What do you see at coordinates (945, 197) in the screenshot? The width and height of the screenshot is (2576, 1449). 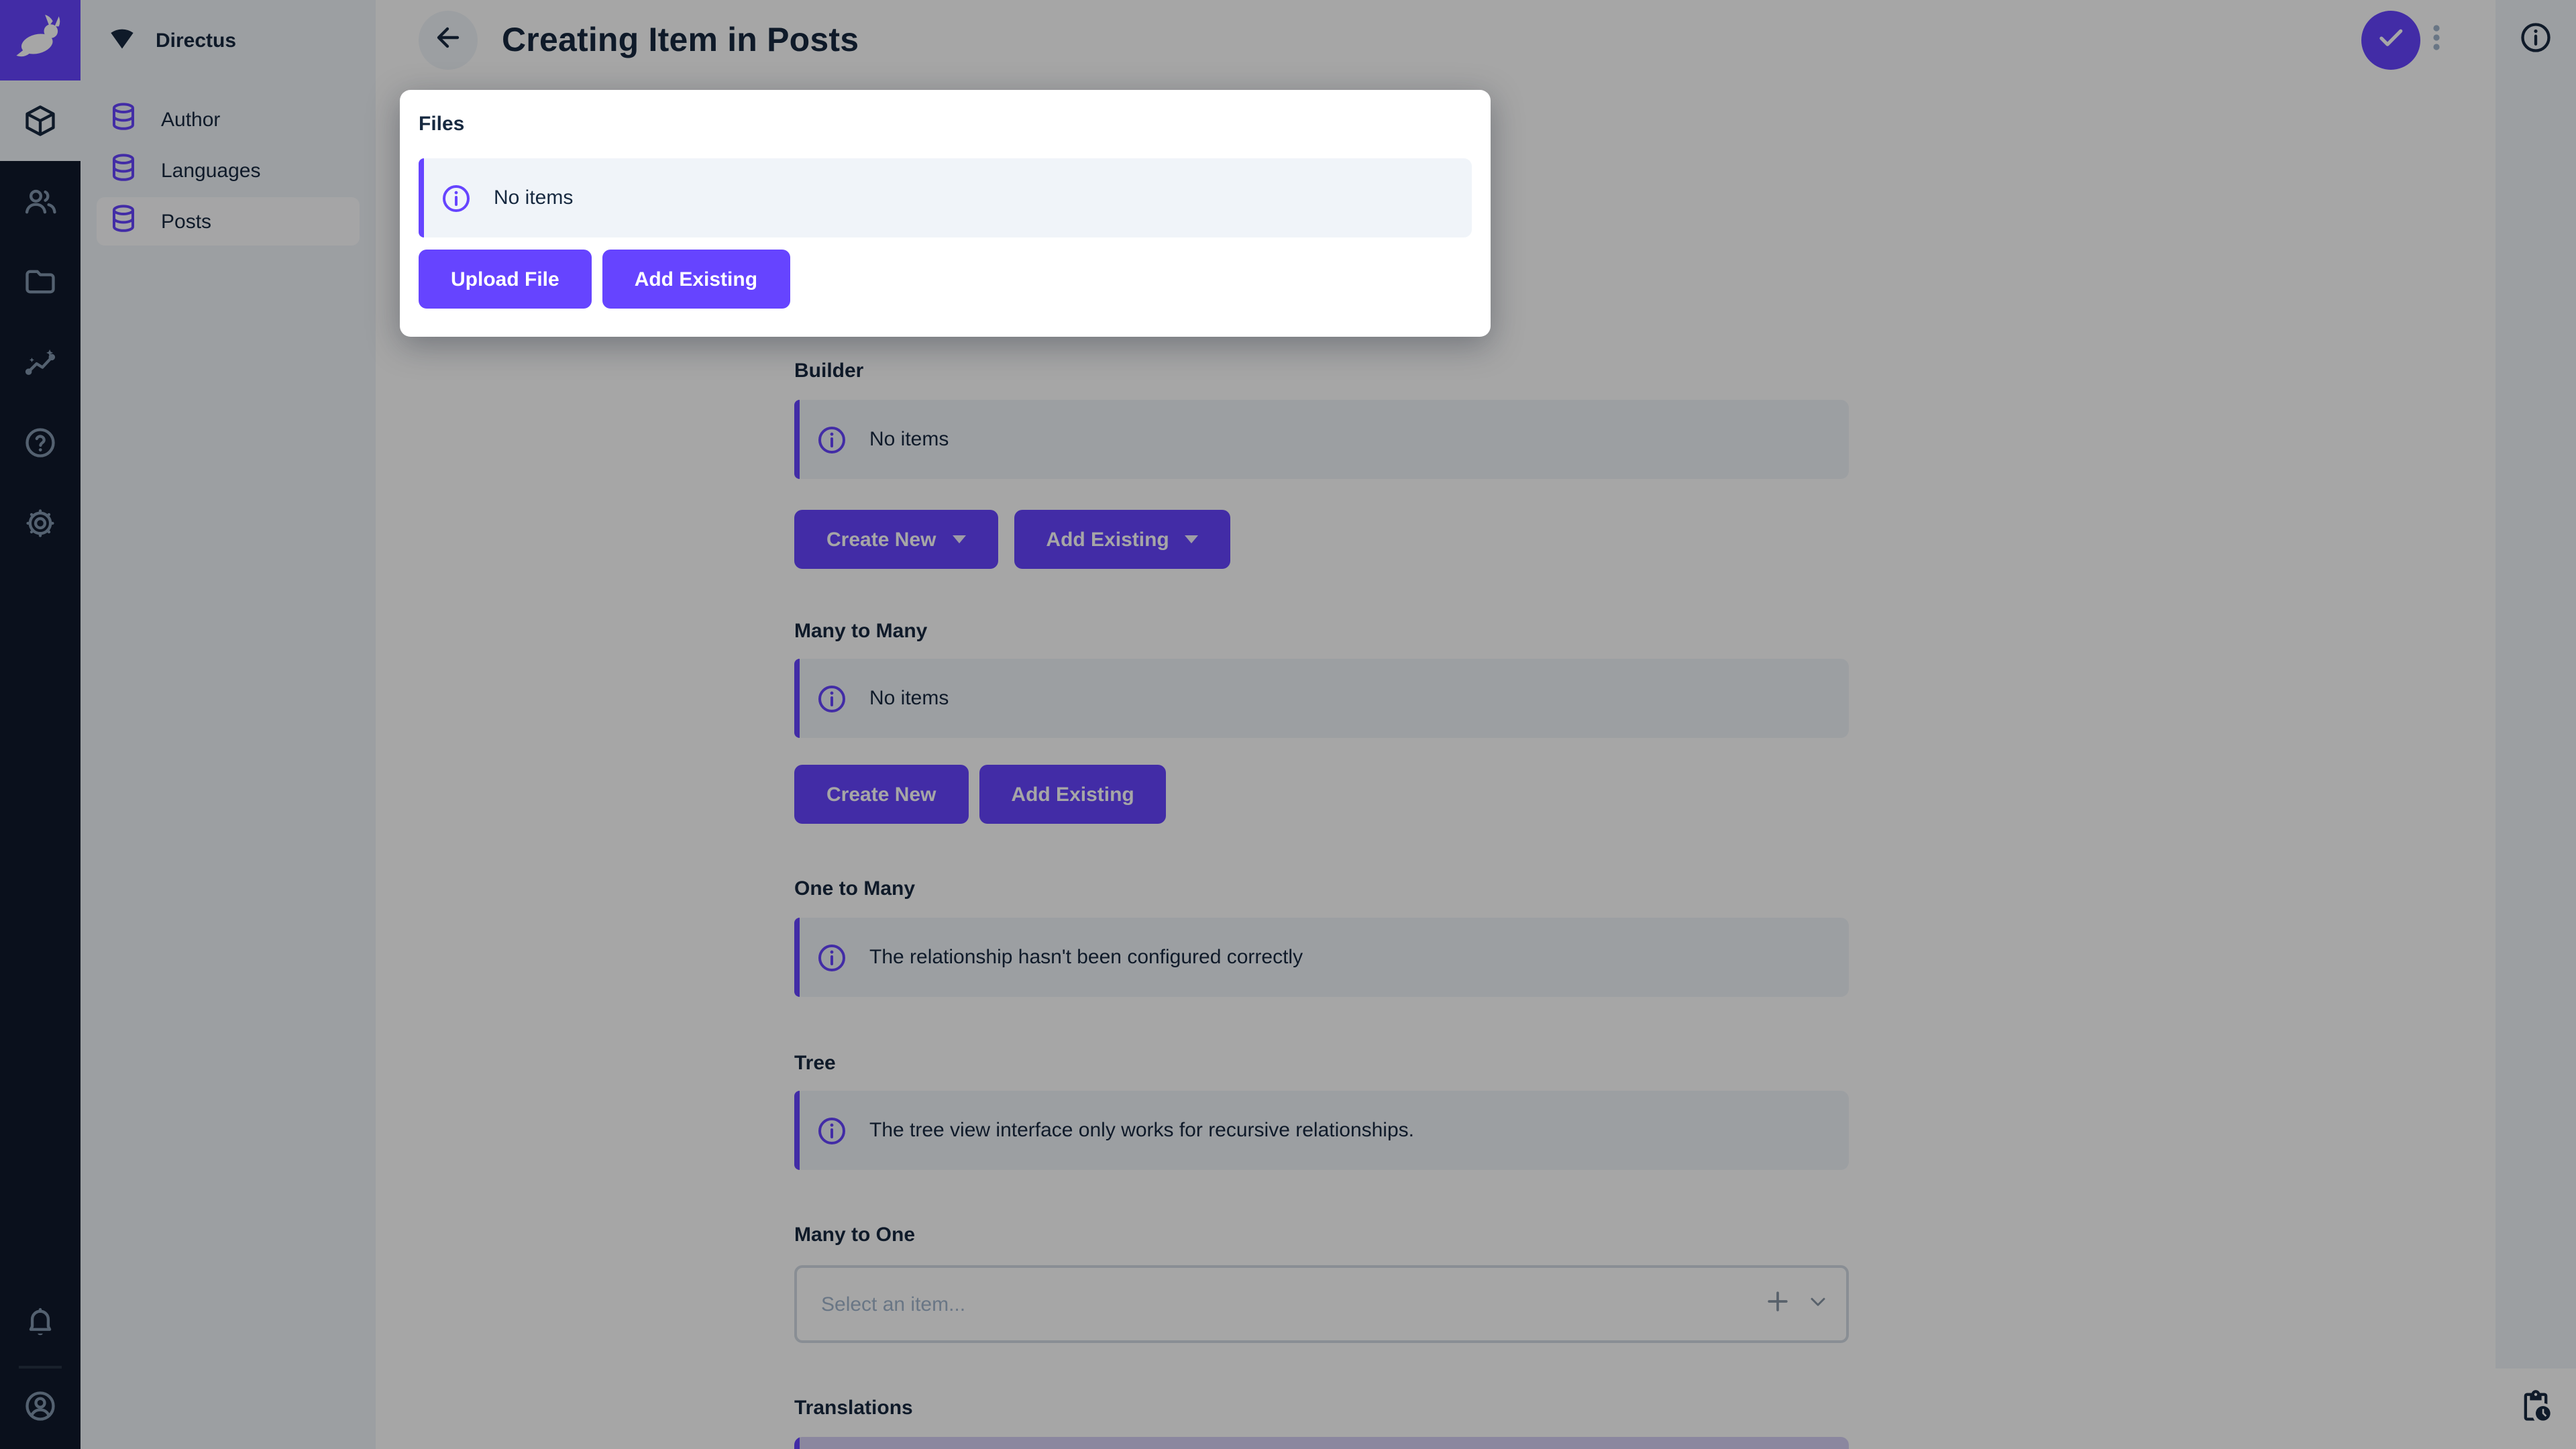 I see `notice-files: No items` at bounding box center [945, 197].